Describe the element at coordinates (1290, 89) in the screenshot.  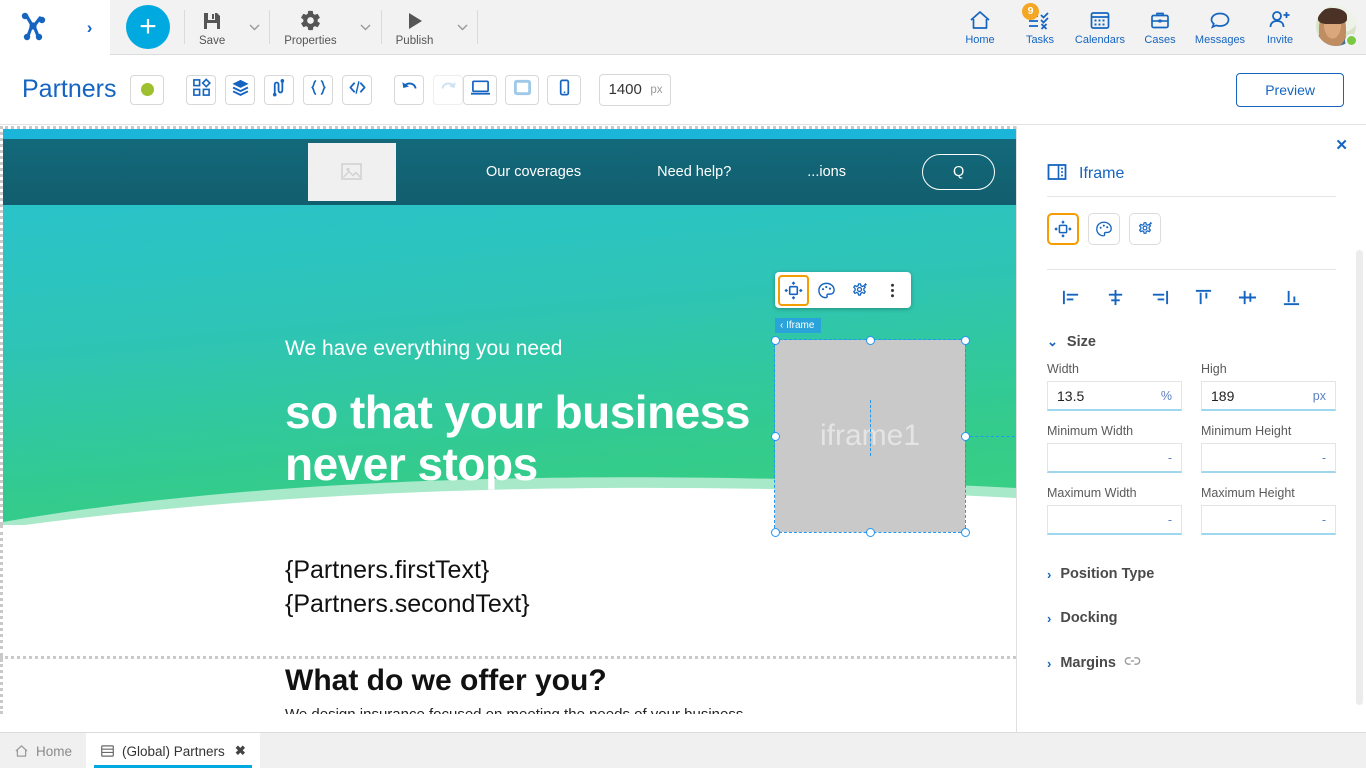
I see `preview-button: Preview` at that location.